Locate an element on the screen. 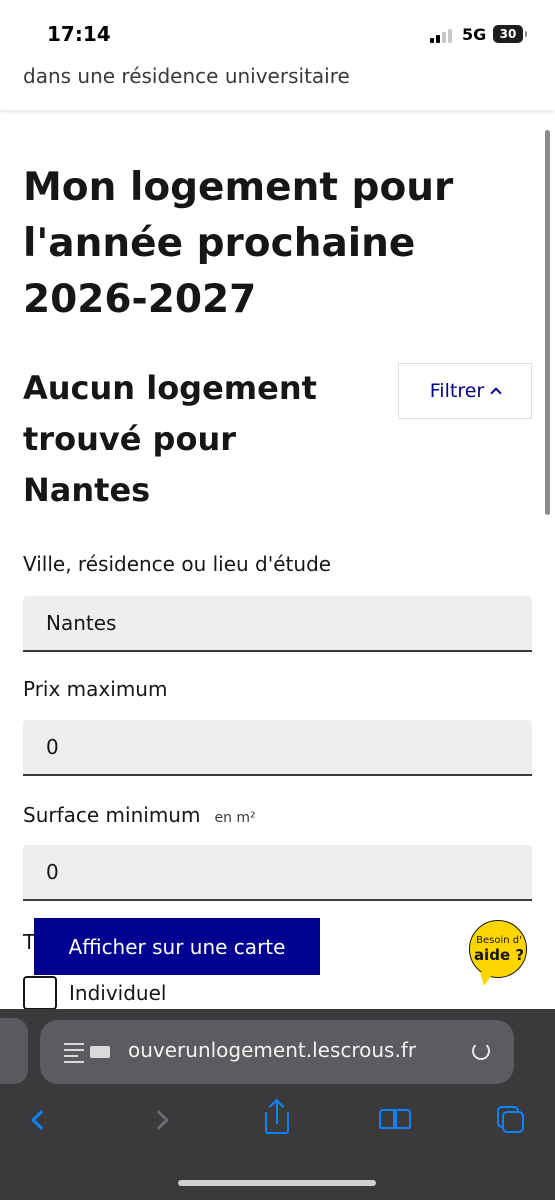 Image resolution: width=555 pixels, height=1200 pixels. status-time: 17:14 is located at coordinates (79, 34).